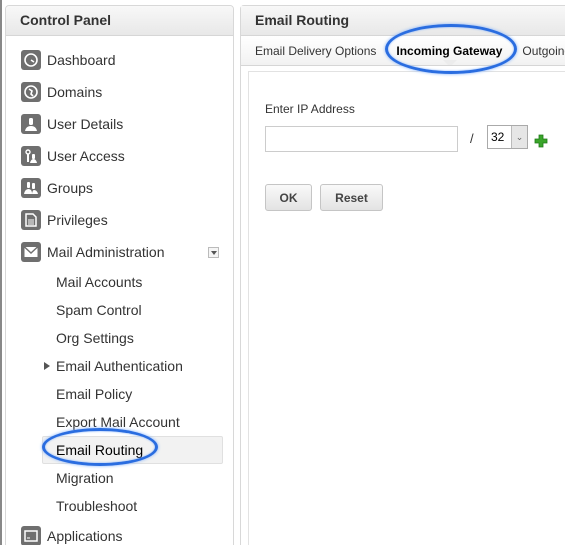 This screenshot has width=565, height=545. I want to click on subnav-item-label: Export Mail Account, so click(118, 422).